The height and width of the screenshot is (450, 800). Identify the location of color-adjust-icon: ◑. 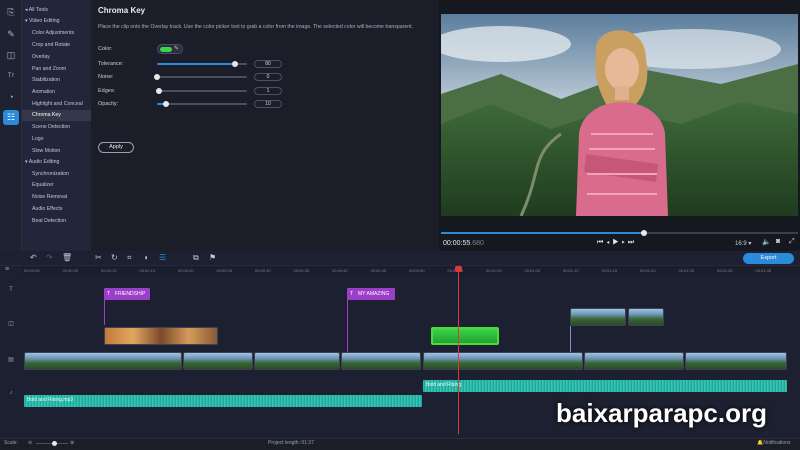
(145, 257).